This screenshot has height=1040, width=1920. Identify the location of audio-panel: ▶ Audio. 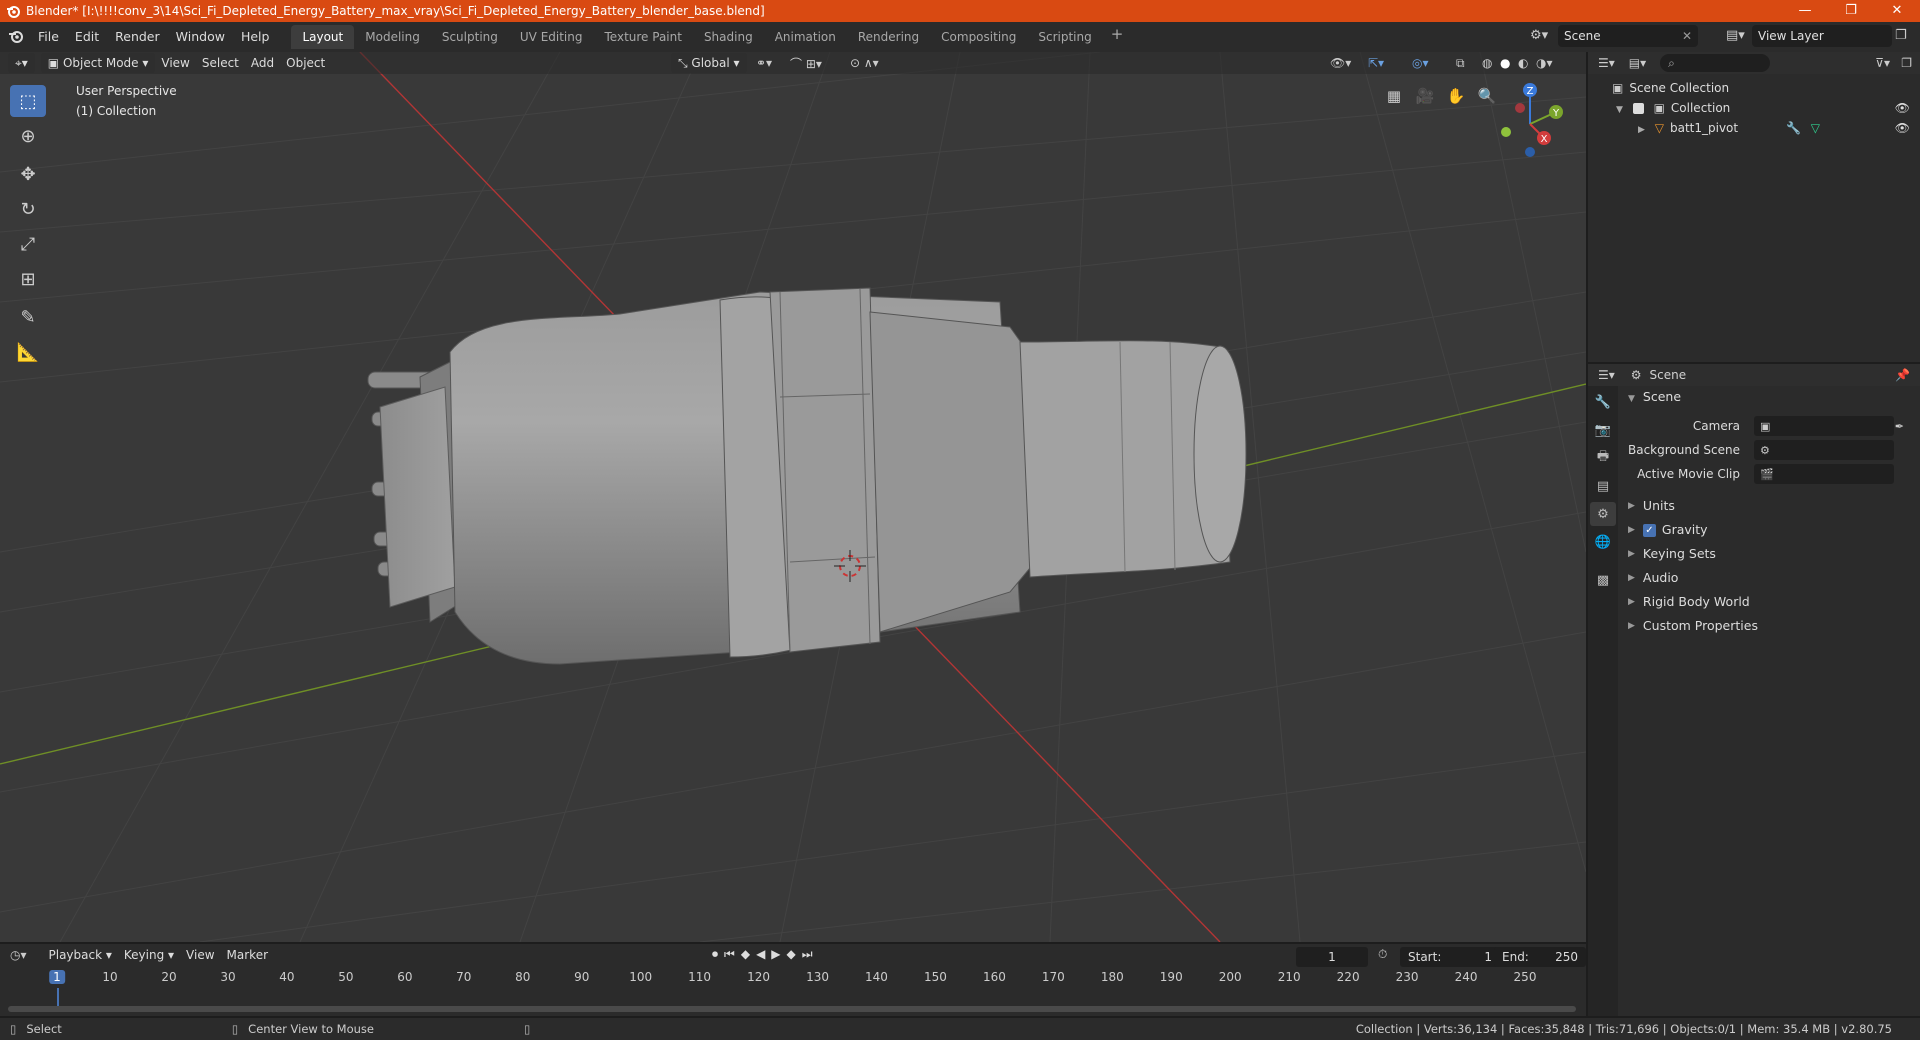
(1770, 578).